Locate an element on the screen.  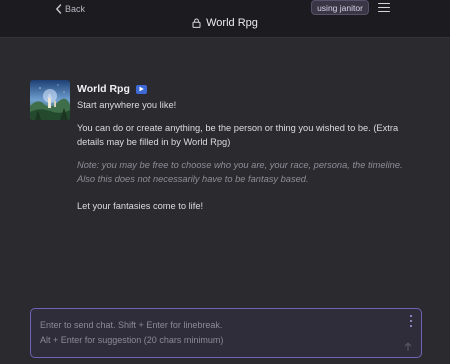
message-paragraph: Let your fantasies come to life! is located at coordinates (140, 205).